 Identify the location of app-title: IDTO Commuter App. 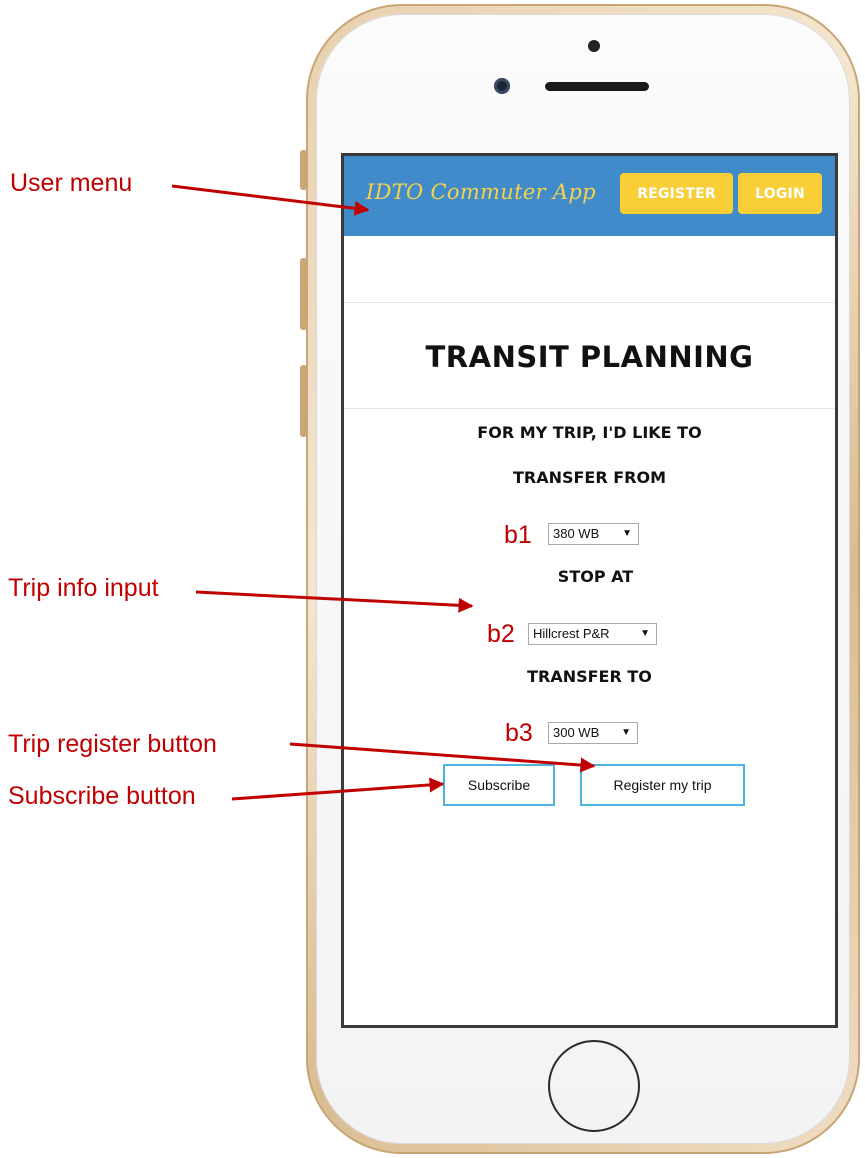
(481, 192).